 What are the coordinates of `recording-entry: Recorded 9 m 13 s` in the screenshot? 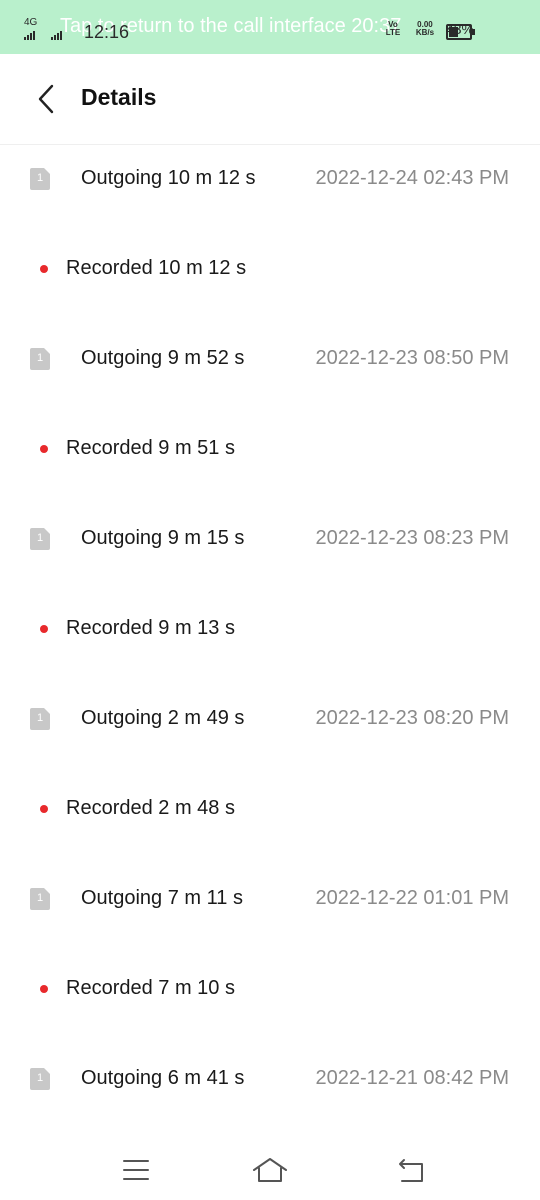 It's located at (270, 629).